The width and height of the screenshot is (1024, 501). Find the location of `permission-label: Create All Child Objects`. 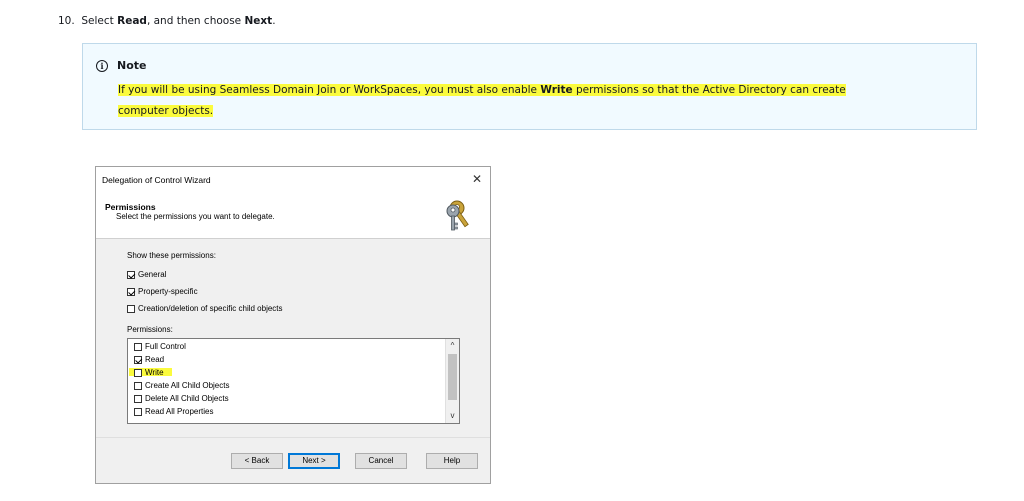

permission-label: Create All Child Objects is located at coordinates (187, 385).